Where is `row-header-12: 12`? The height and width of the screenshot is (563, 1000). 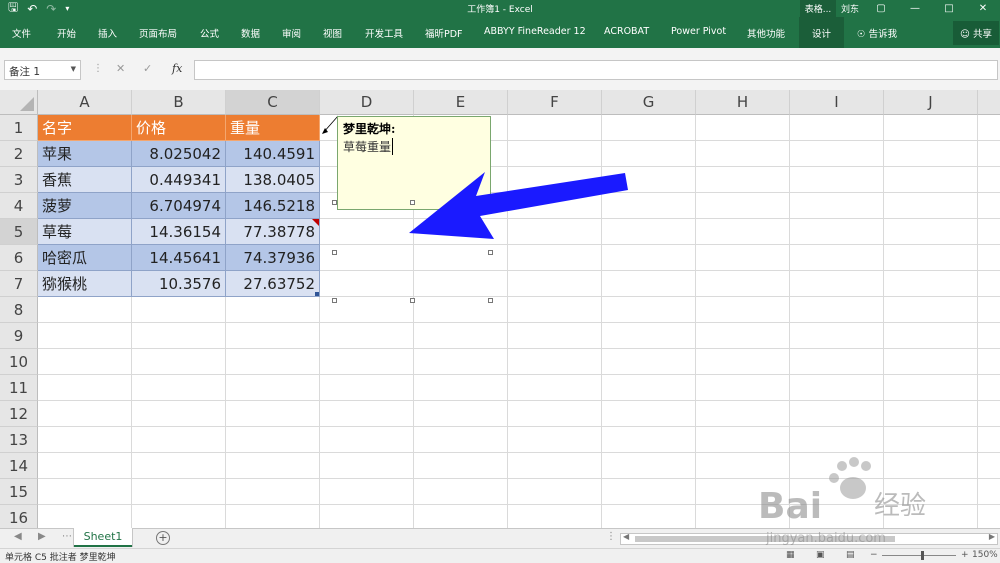
row-header-12: 12 is located at coordinates (19, 414).